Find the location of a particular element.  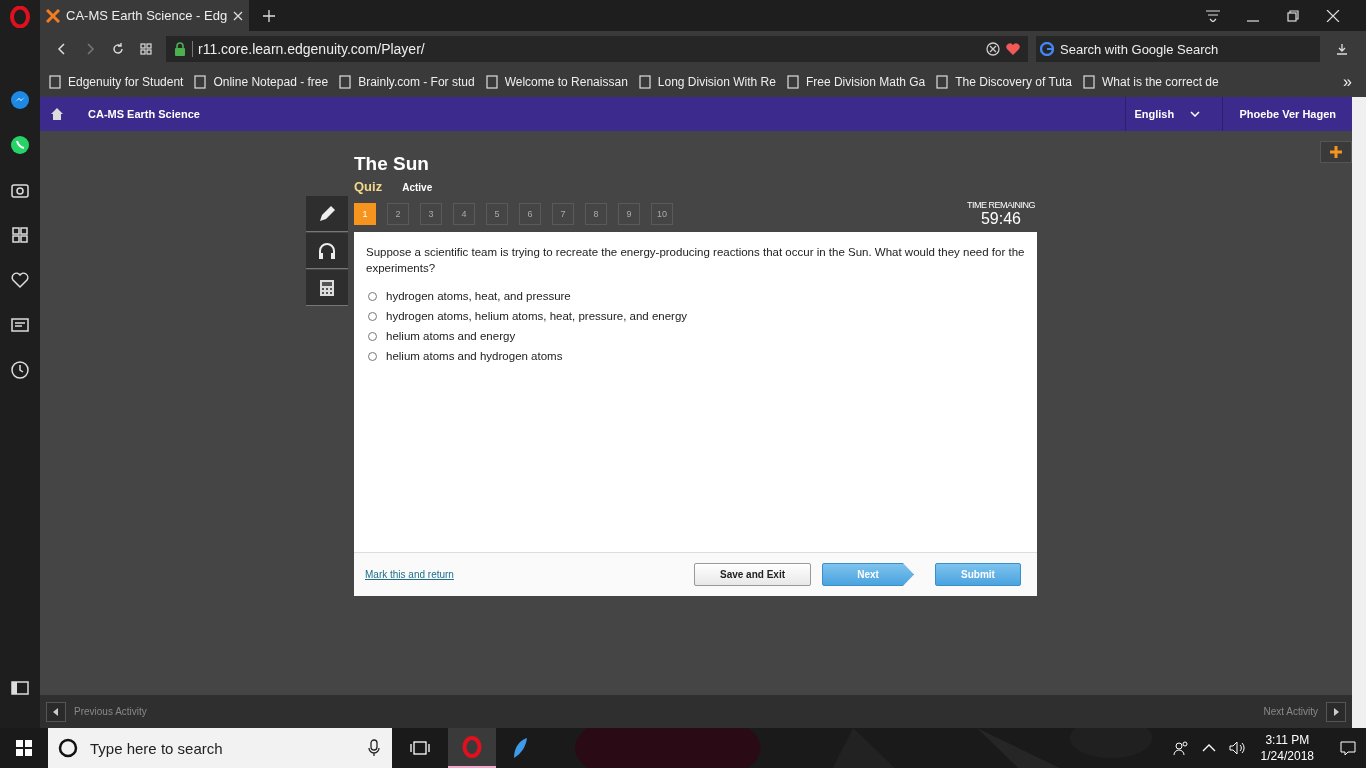

language-dropdown: English is located at coordinates (1174, 114).